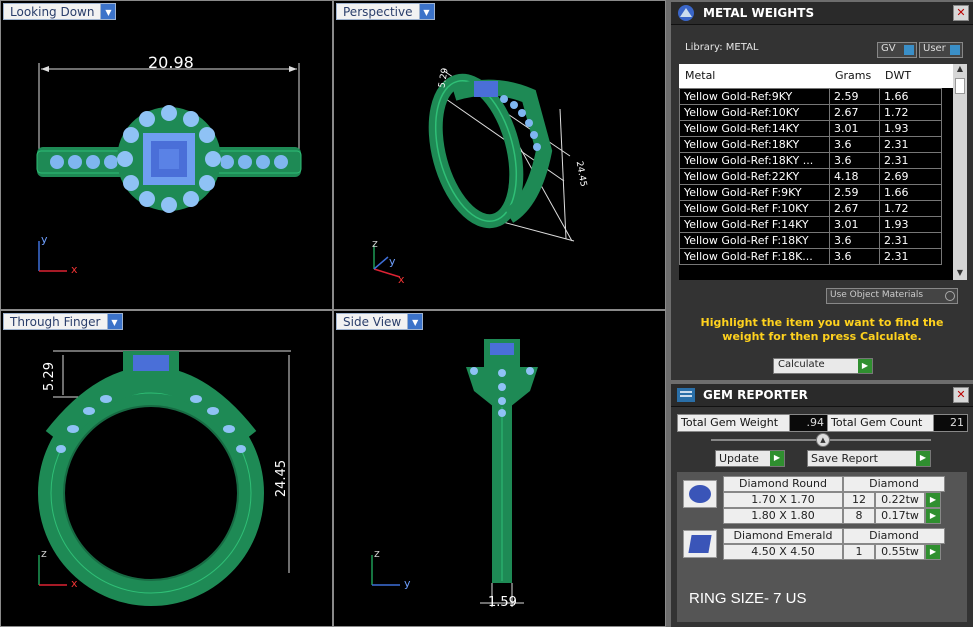 Image resolution: width=973 pixels, height=627 pixels. I want to click on use-object-materials-toggle: Use Object Materials, so click(892, 296).